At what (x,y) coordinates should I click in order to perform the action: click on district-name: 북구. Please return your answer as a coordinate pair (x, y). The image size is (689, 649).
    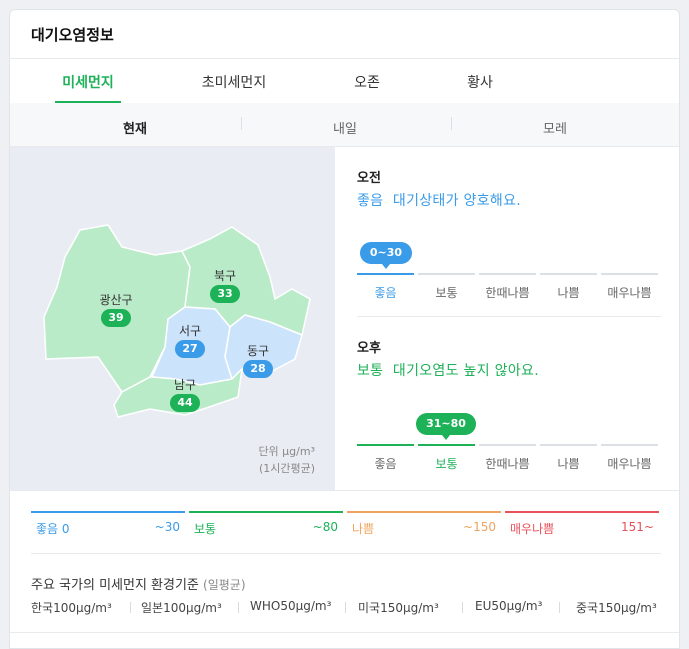
    Looking at the image, I should click on (225, 276).